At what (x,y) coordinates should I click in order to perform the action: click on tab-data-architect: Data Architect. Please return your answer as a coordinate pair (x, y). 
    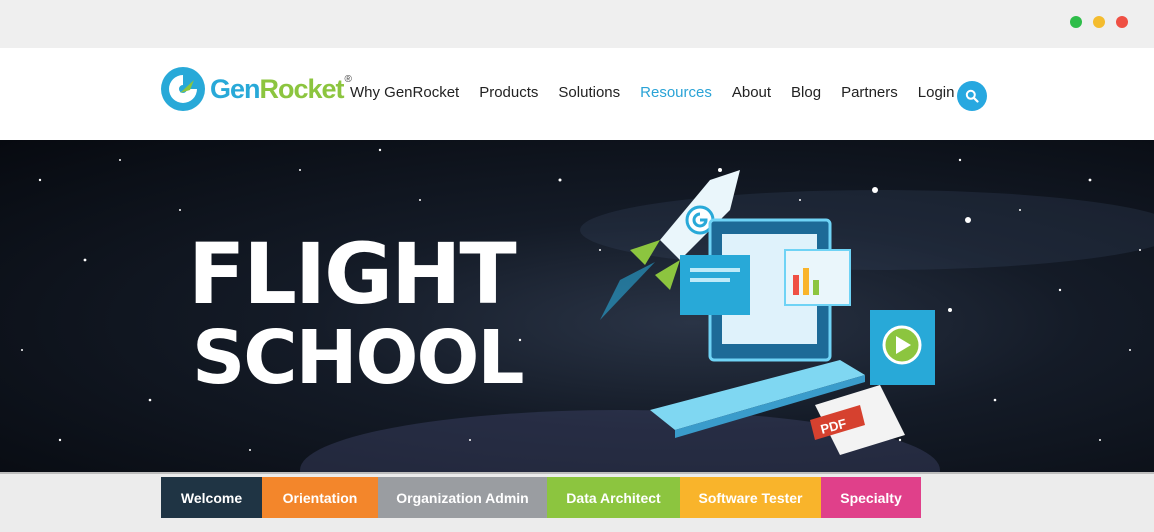
    Looking at the image, I should click on (613, 497).